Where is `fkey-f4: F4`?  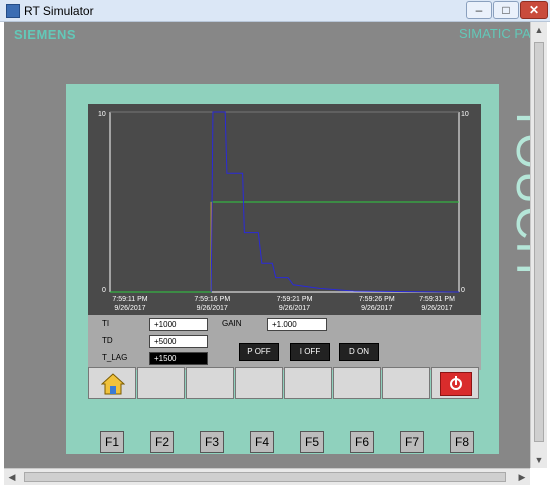 fkey-f4: F4 is located at coordinates (262, 442).